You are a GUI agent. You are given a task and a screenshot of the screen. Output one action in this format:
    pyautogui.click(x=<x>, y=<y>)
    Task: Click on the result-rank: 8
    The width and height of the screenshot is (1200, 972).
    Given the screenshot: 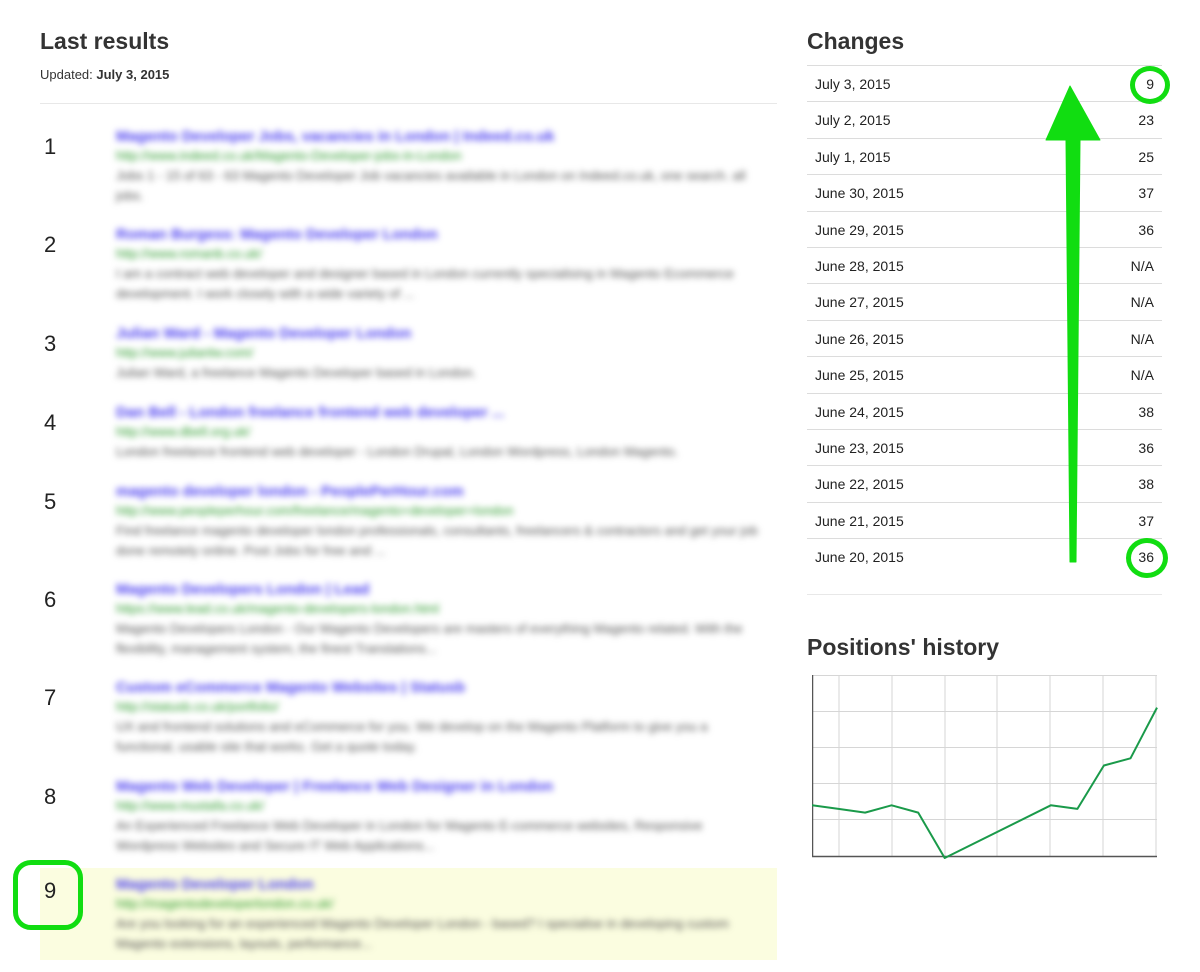 What is the action you would take?
    pyautogui.click(x=50, y=796)
    